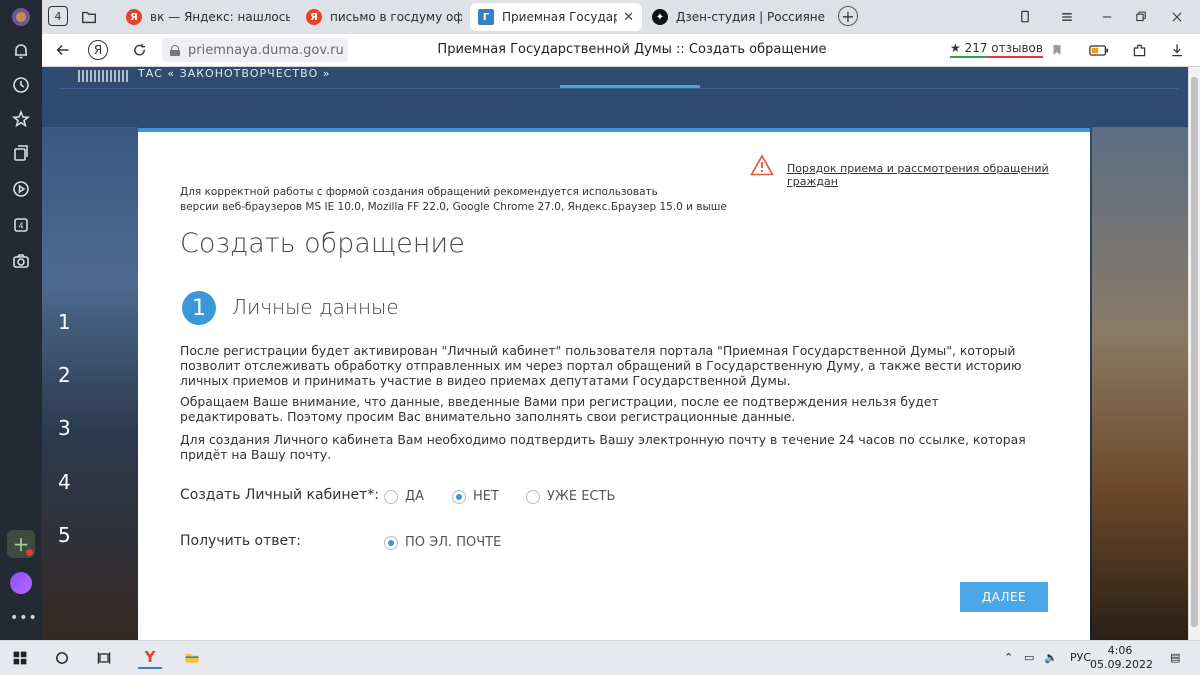 The height and width of the screenshot is (675, 1200). What do you see at coordinates (241, 541) in the screenshot?
I see `answer-label: Получить ответ:` at bounding box center [241, 541].